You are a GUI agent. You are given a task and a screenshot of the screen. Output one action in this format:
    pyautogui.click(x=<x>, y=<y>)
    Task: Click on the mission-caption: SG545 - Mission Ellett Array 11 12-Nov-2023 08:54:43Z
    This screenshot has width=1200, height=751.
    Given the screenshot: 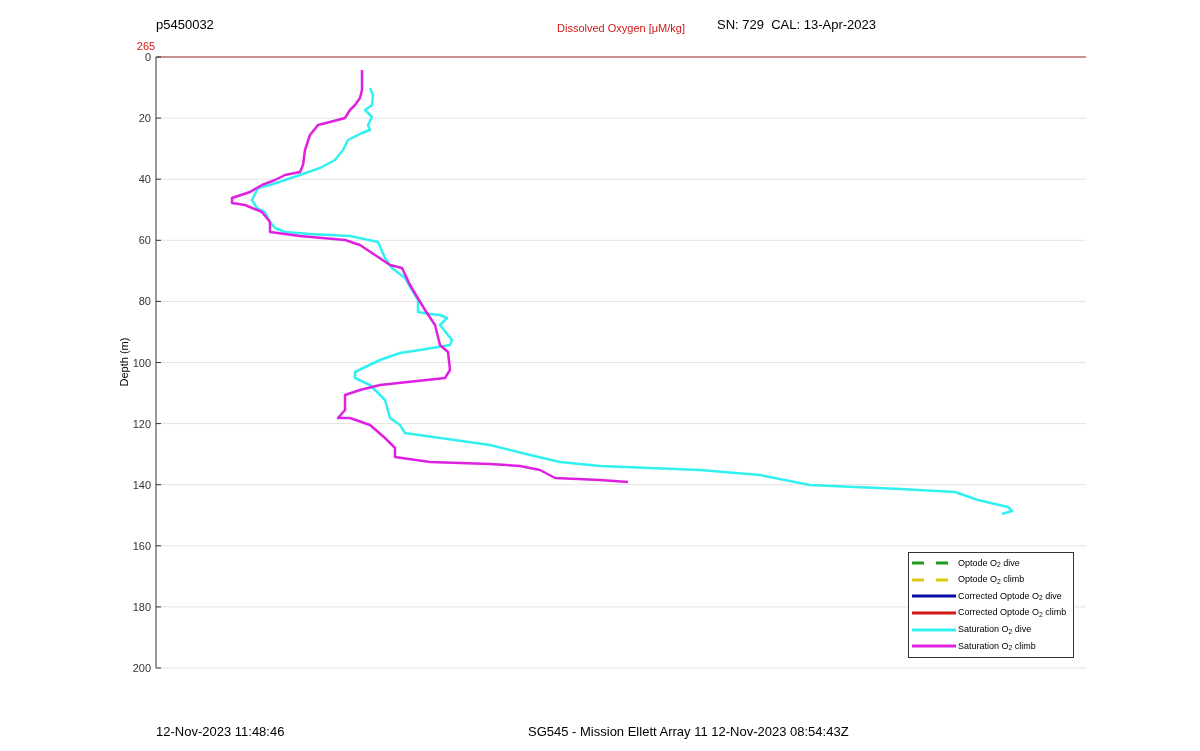 What is the action you would take?
    pyautogui.click(x=688, y=732)
    